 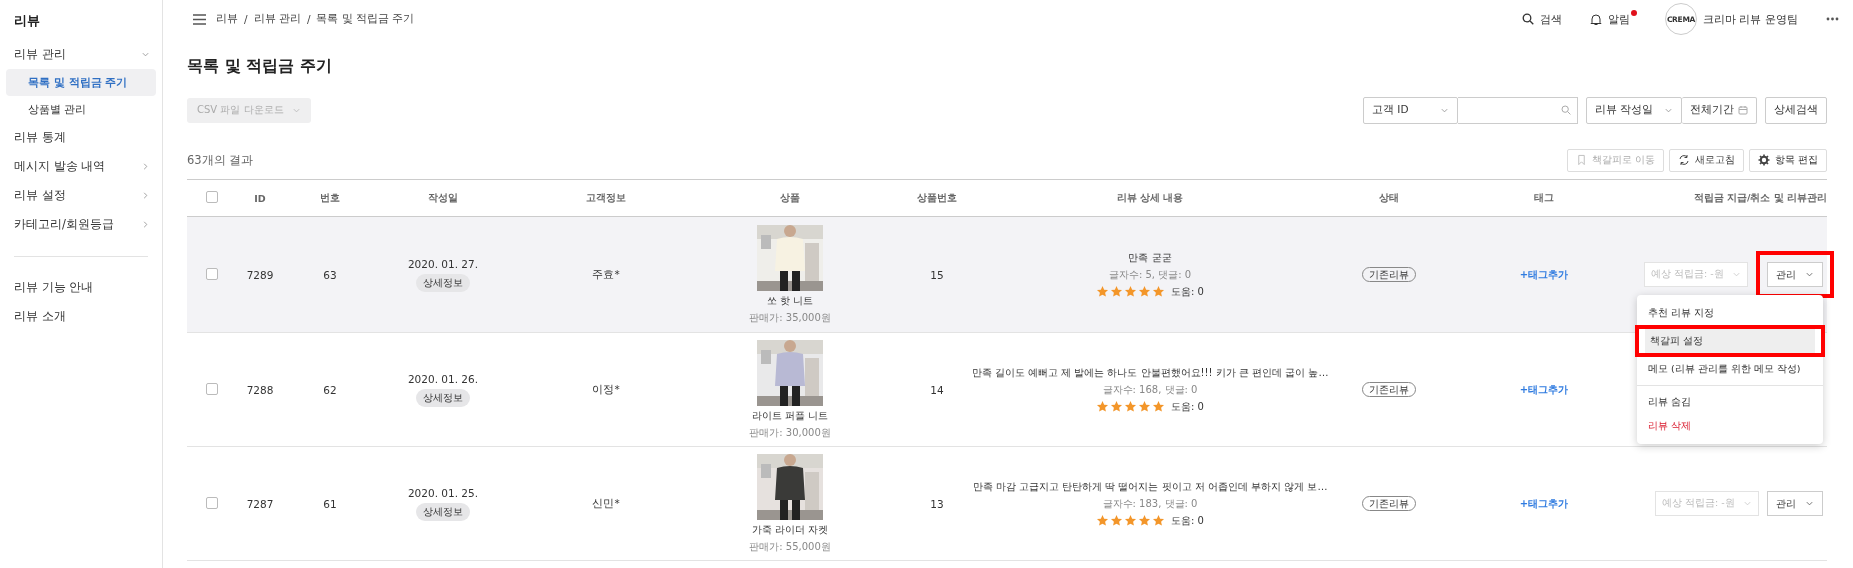 I want to click on product-name: 쏘 핫 니트, so click(x=790, y=300).